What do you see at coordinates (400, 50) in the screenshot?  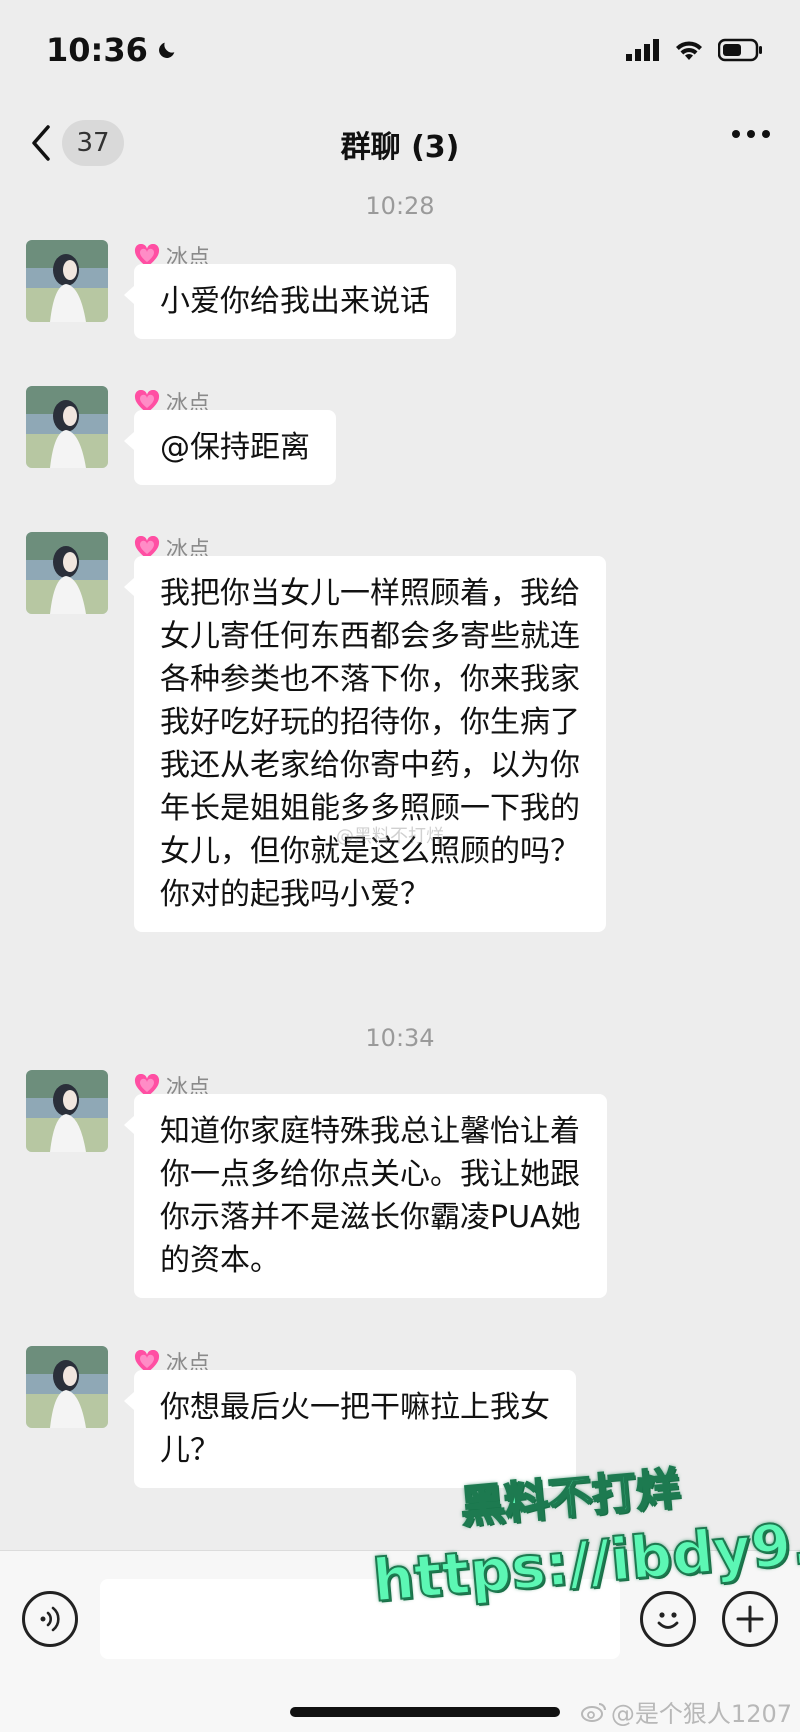 I see `status-bar: 10:36` at bounding box center [400, 50].